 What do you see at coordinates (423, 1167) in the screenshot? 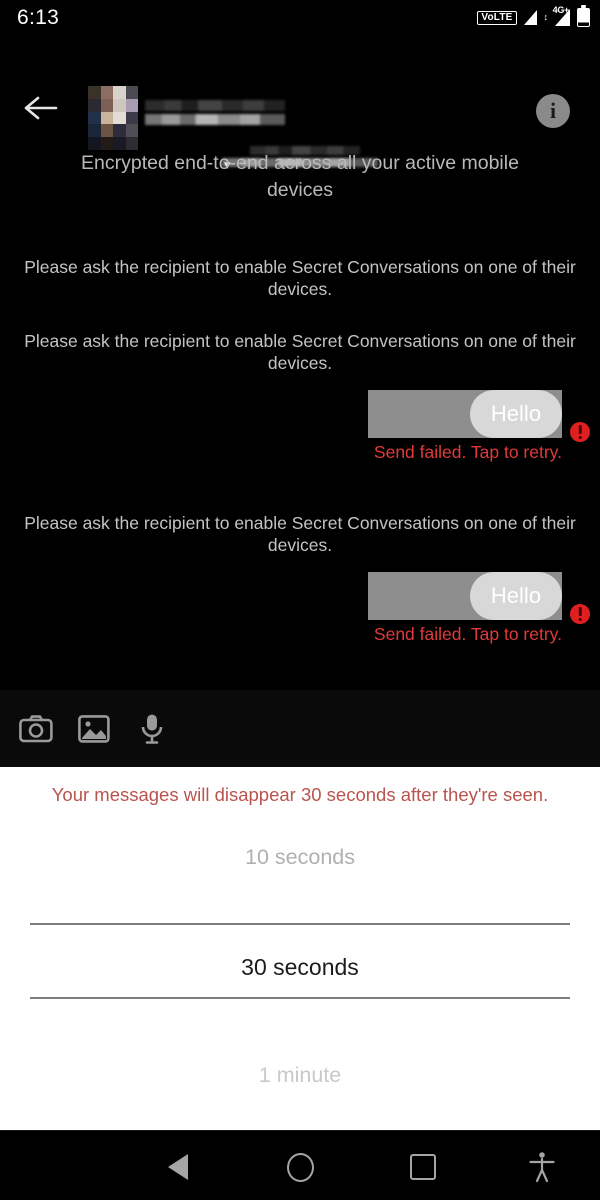
I see `nav-recents-icon` at bounding box center [423, 1167].